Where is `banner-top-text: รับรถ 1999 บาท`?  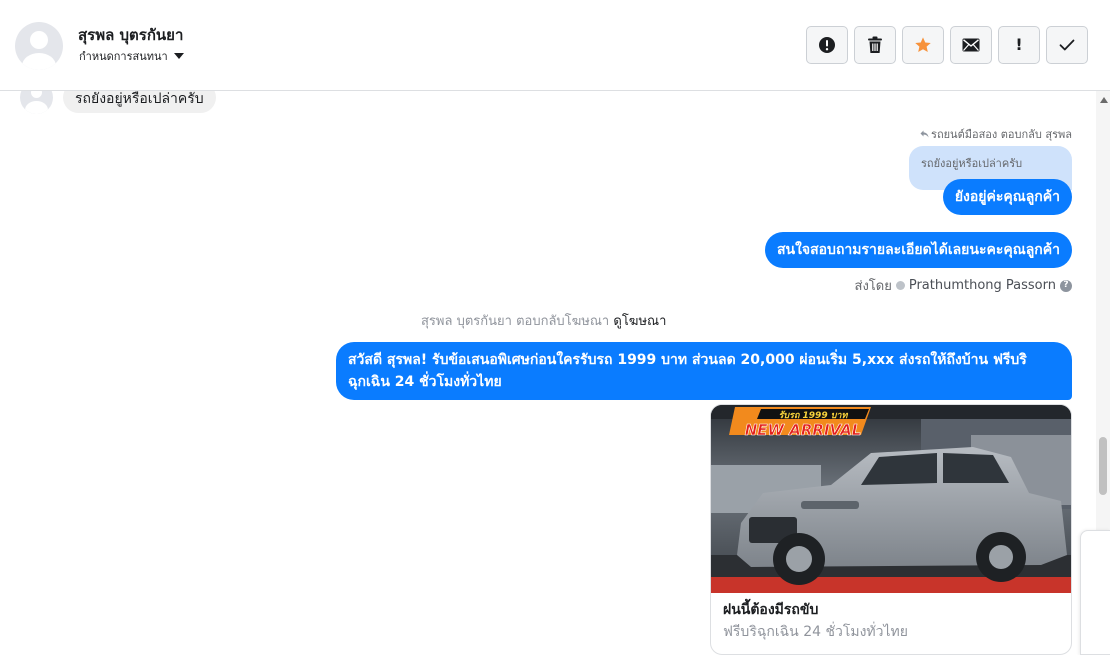
banner-top-text: รับรถ 1999 บาท is located at coordinates (814, 415).